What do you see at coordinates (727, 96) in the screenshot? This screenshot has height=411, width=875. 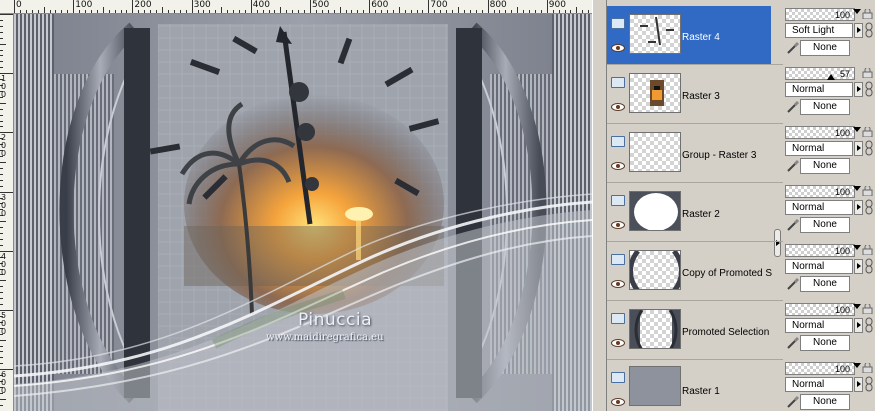 I see `layer-name: Raster 3` at bounding box center [727, 96].